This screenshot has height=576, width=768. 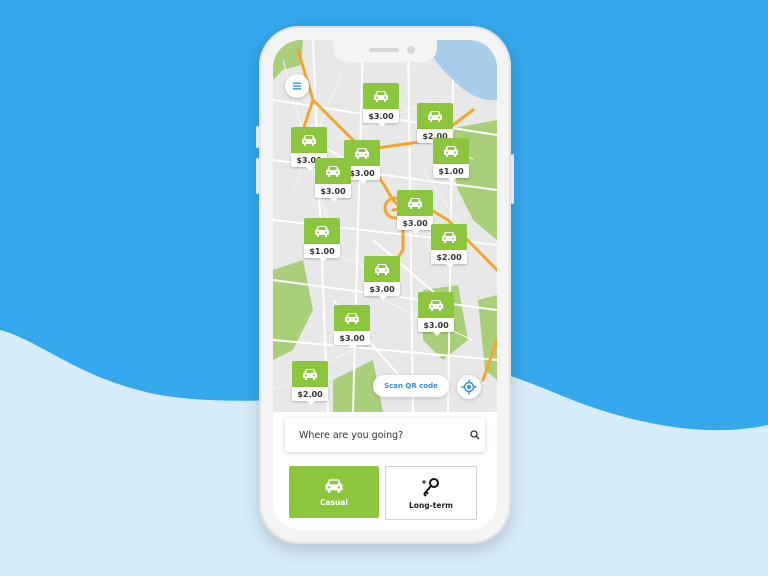 I want to click on speaker-grille, so click(x=384, y=50).